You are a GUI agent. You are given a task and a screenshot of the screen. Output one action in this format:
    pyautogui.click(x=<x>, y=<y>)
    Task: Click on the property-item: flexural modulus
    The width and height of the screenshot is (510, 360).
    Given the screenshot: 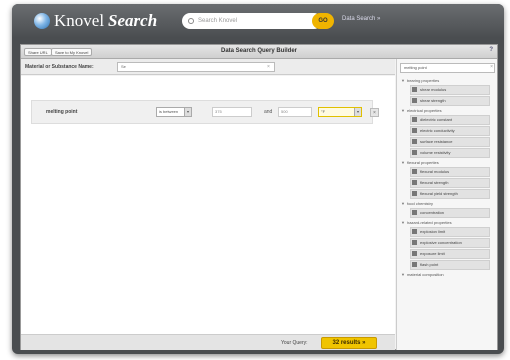 What is the action you would take?
    pyautogui.click(x=450, y=172)
    